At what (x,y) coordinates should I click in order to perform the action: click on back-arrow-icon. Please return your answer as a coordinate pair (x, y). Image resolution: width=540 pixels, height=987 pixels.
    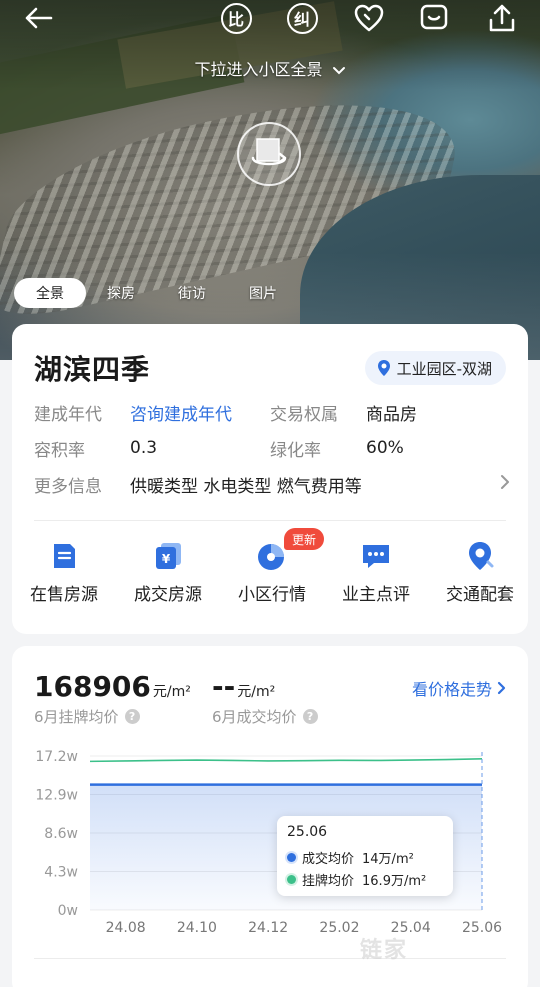
    Looking at the image, I should click on (39, 18).